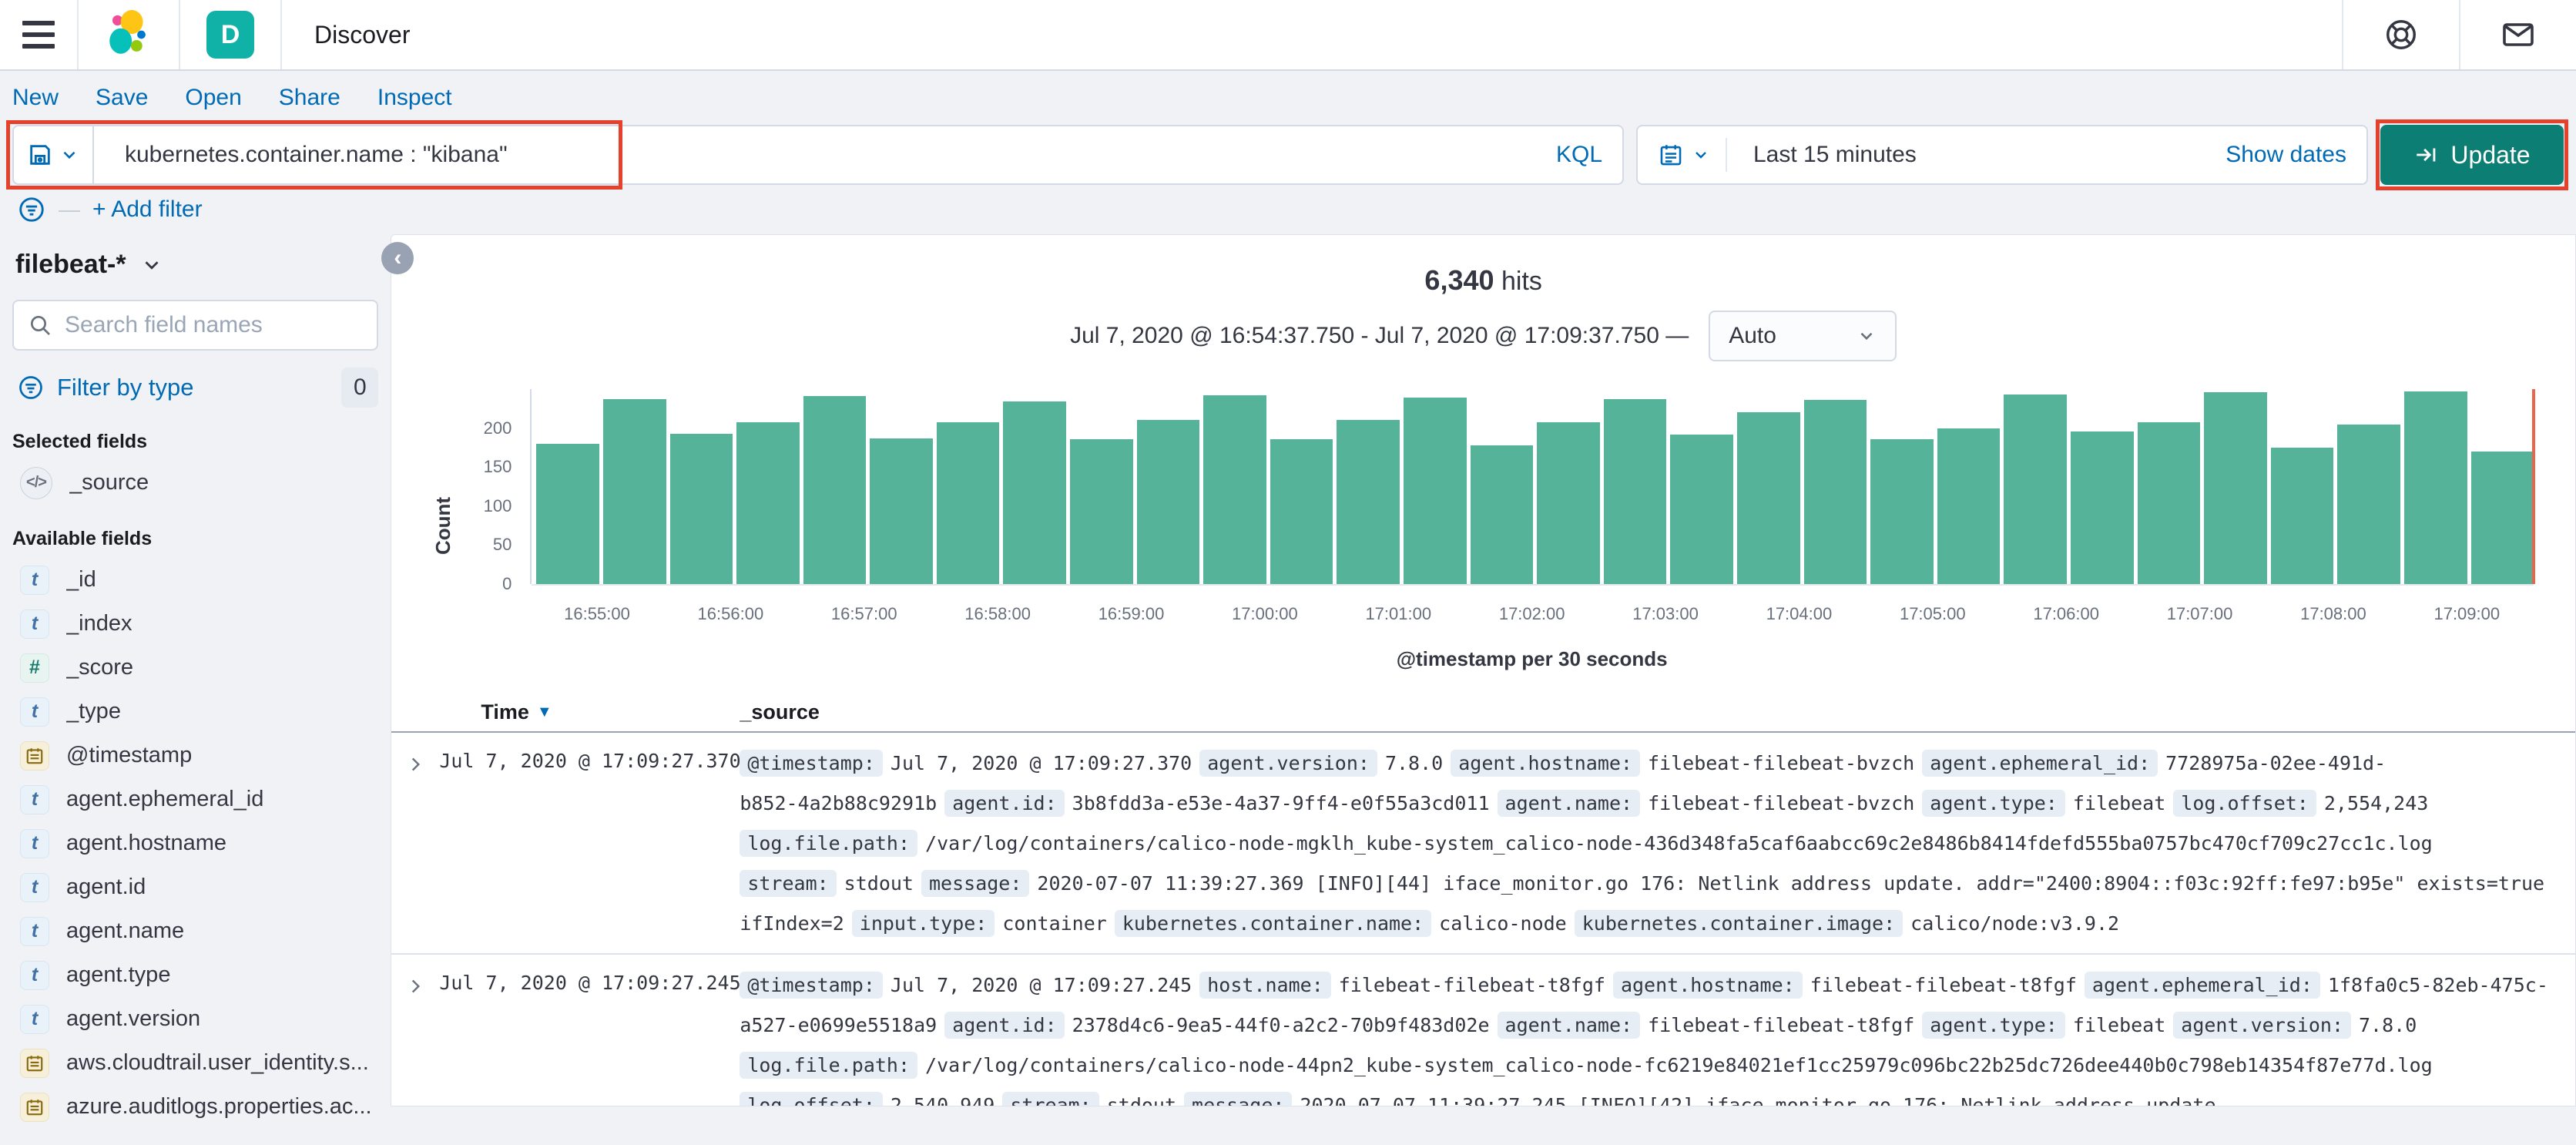 The width and height of the screenshot is (2576, 1145). What do you see at coordinates (1829, 155) in the screenshot?
I see `time-range-value: Last 15 minutes` at bounding box center [1829, 155].